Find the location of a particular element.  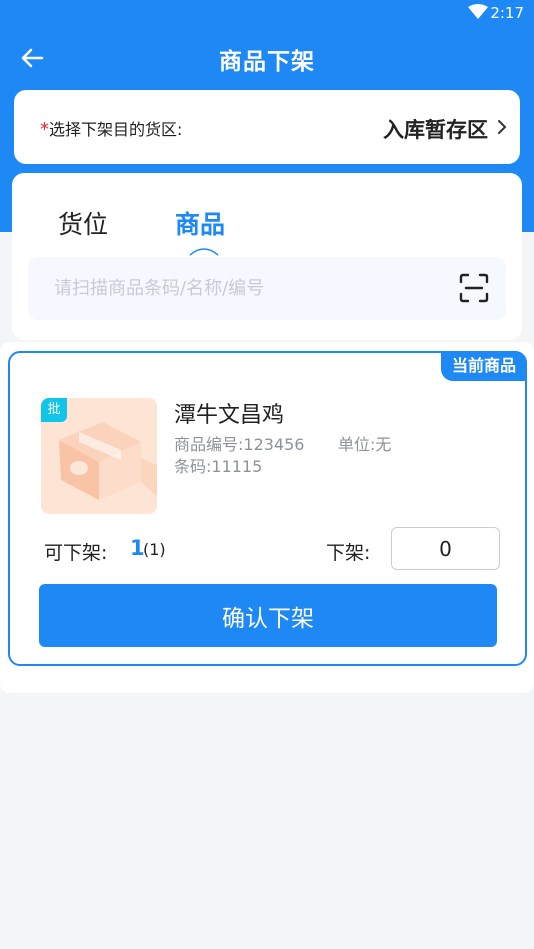

status-time: 2:17 is located at coordinates (507, 13).